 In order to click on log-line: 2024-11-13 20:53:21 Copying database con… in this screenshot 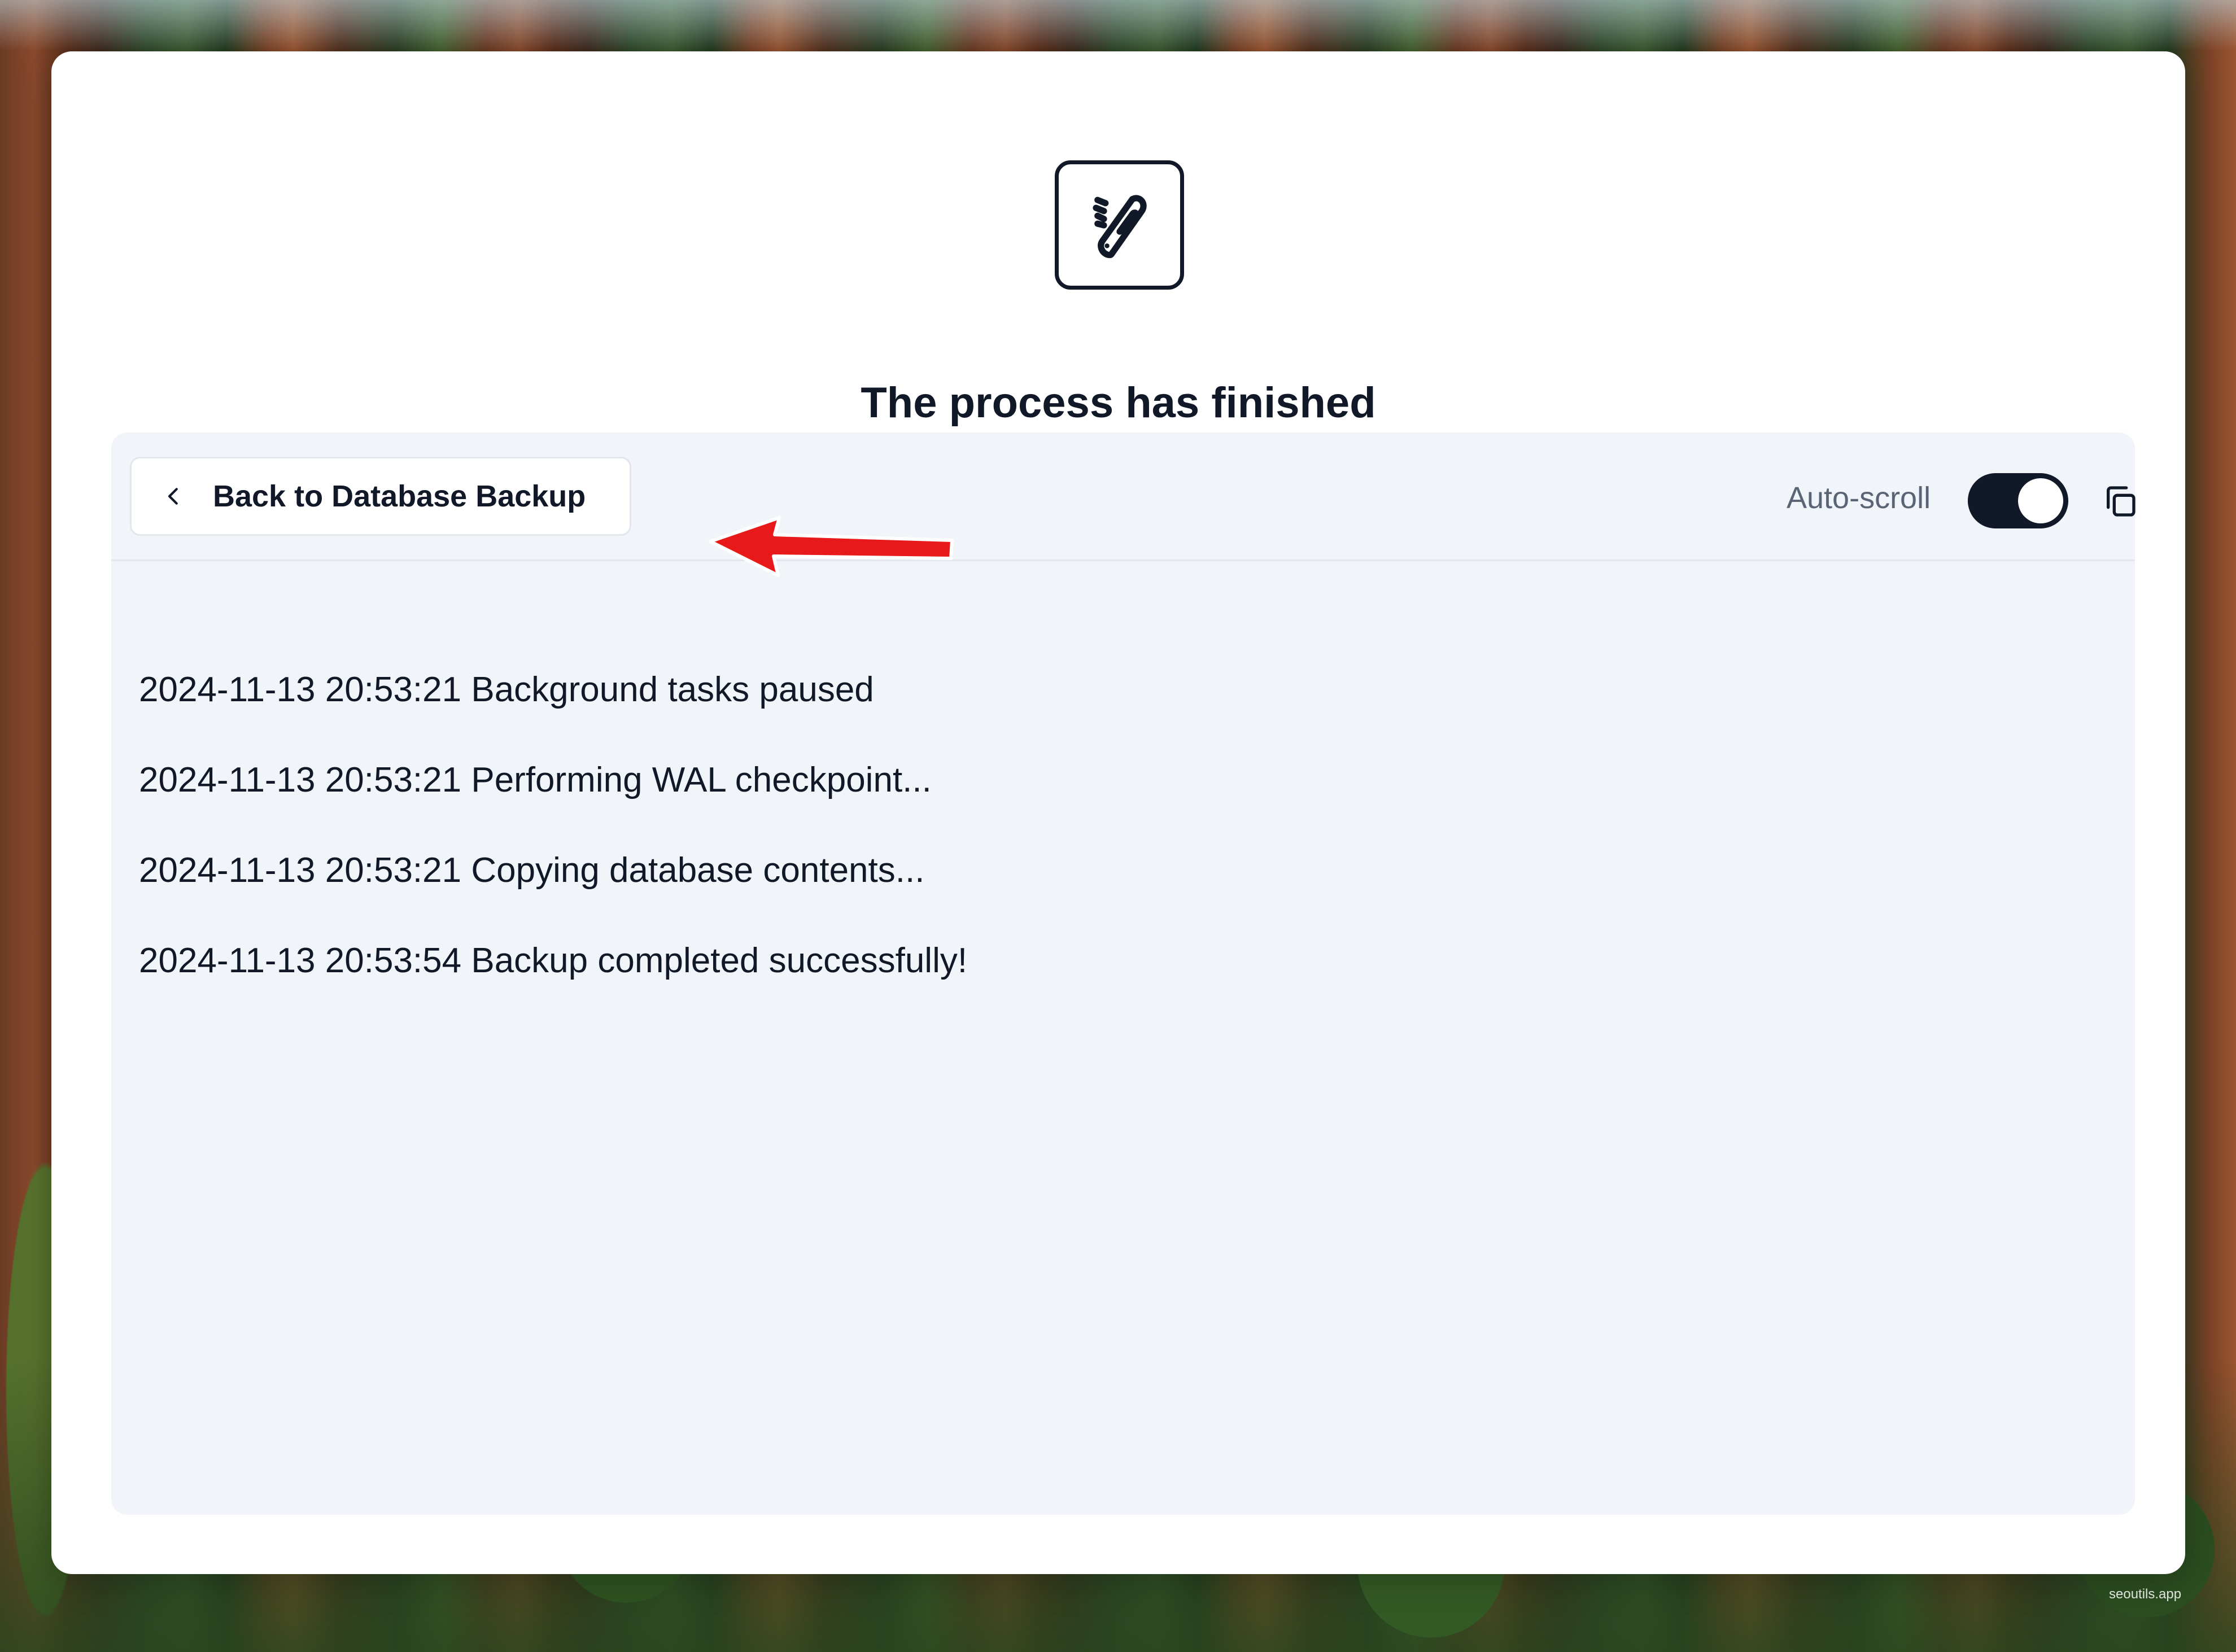, I will do `click(532, 870)`.